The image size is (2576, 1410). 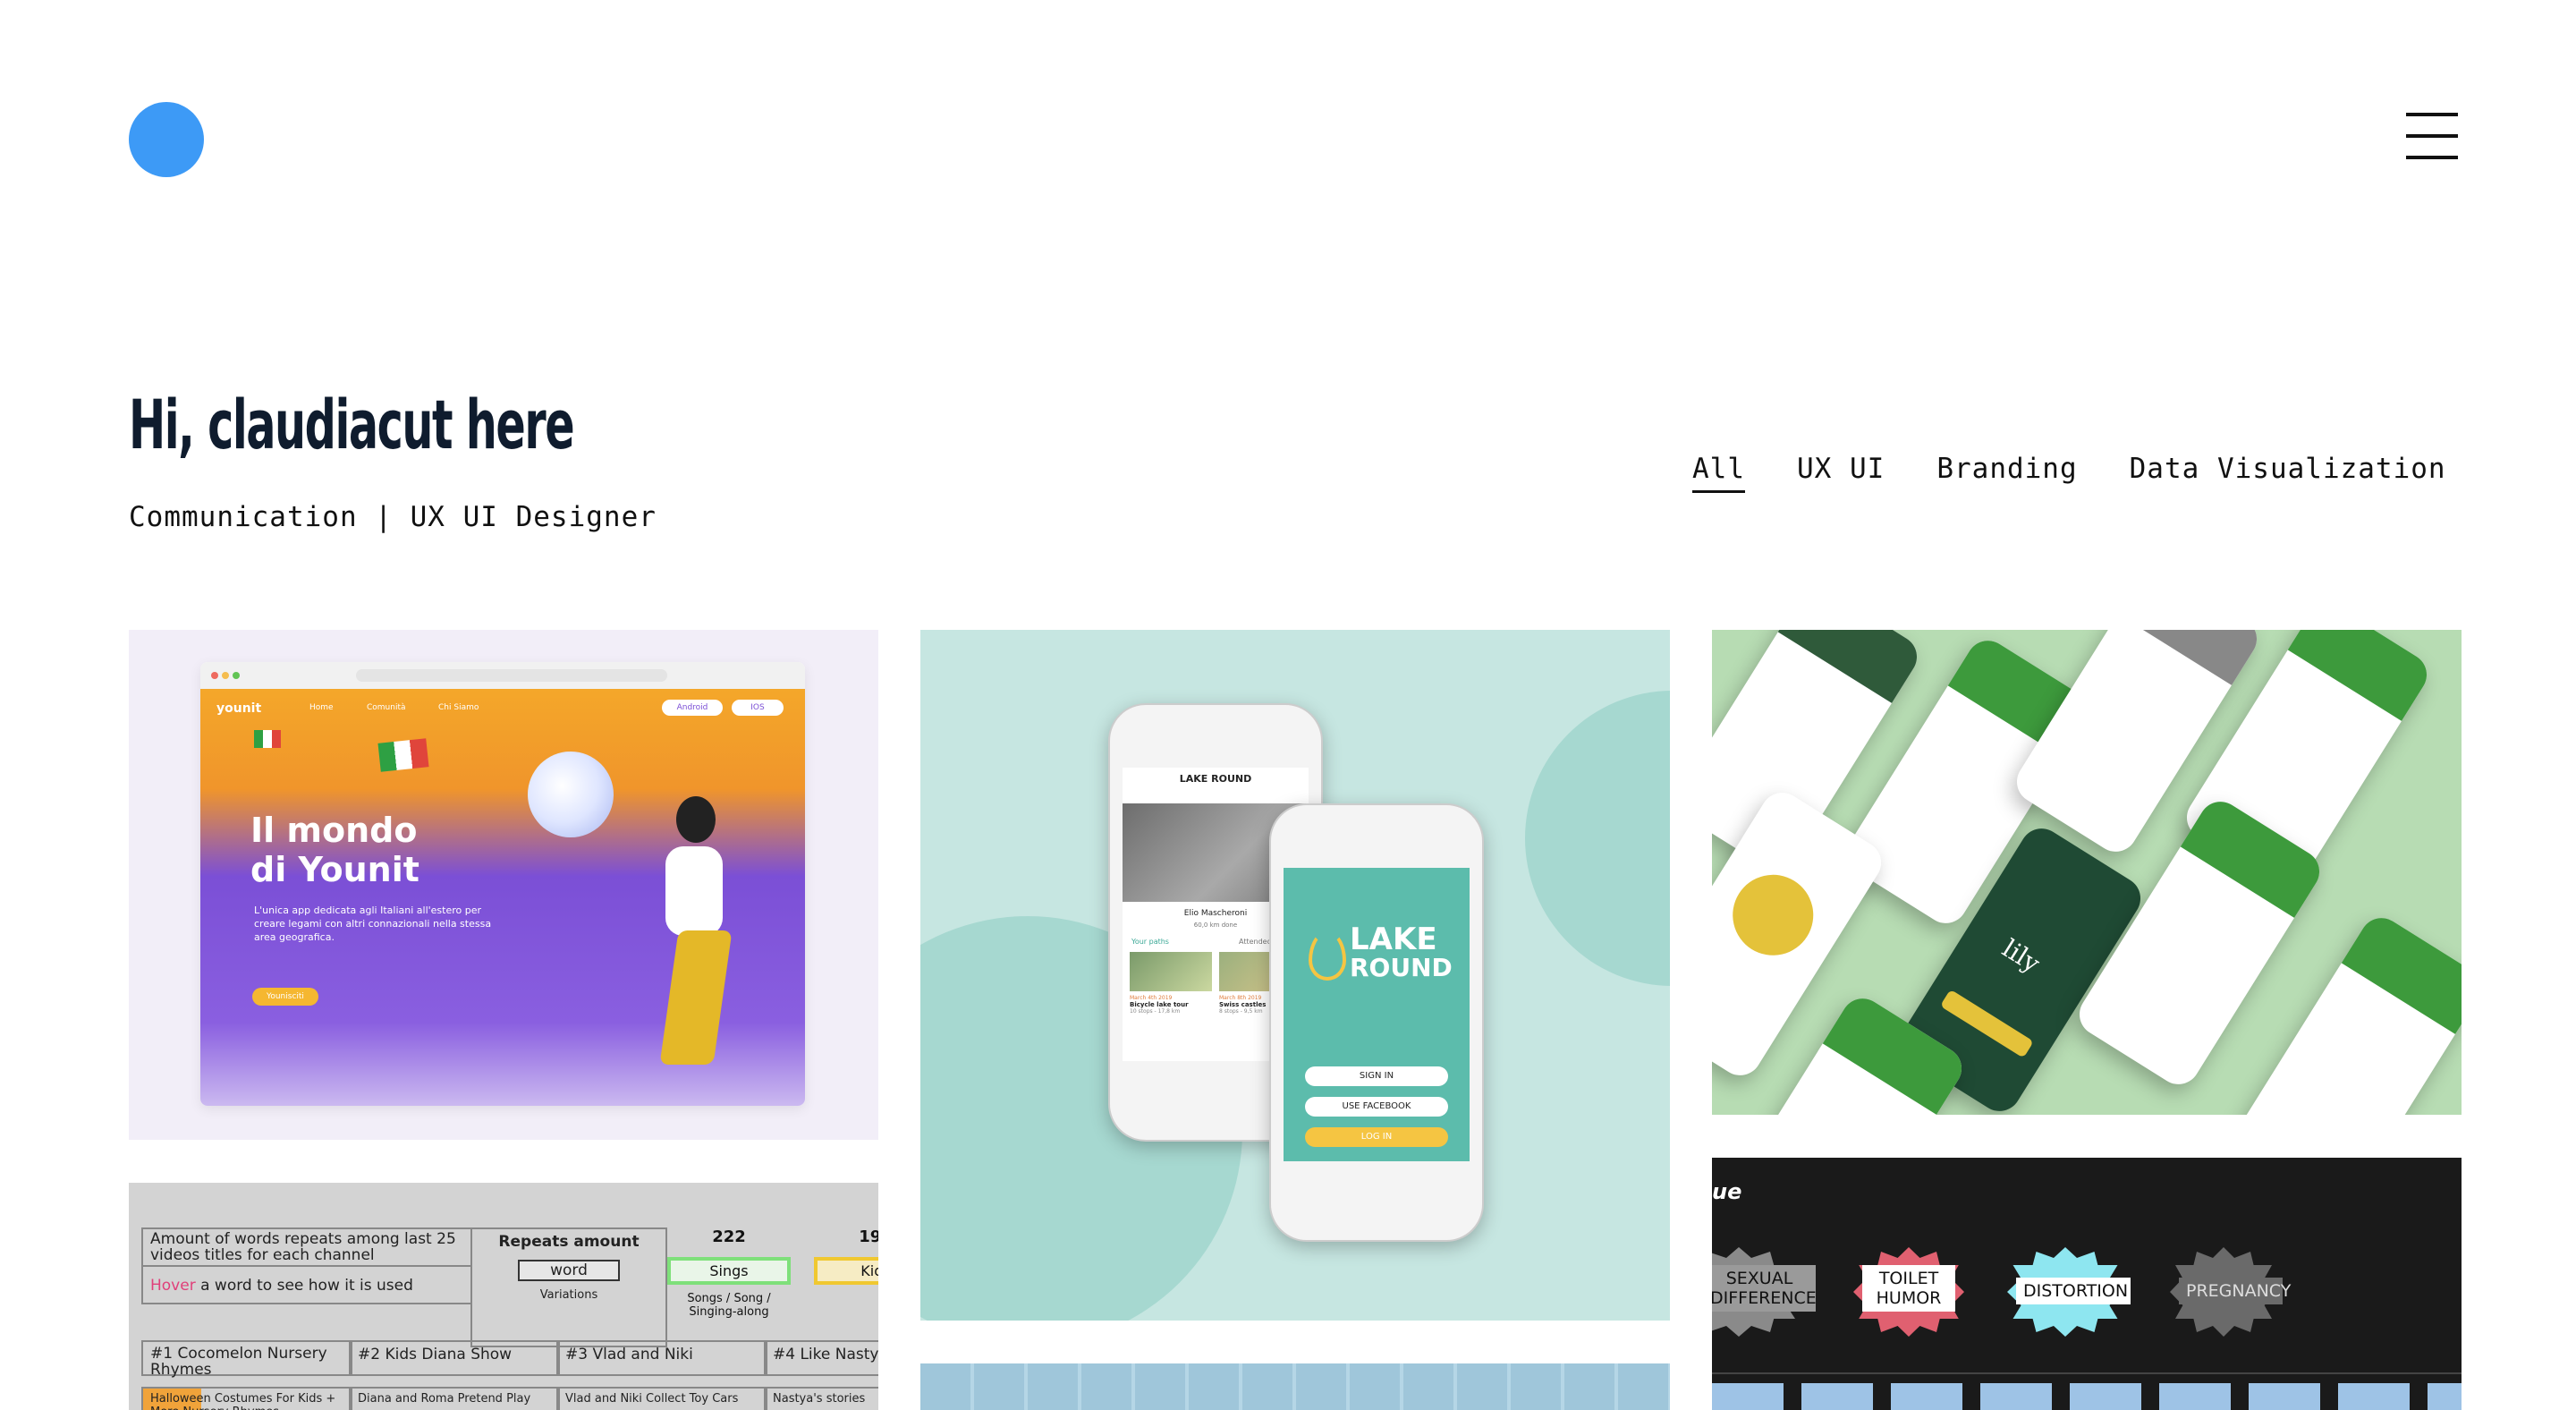 What do you see at coordinates (239, 709) in the screenshot?
I see `younit-logo: younit` at bounding box center [239, 709].